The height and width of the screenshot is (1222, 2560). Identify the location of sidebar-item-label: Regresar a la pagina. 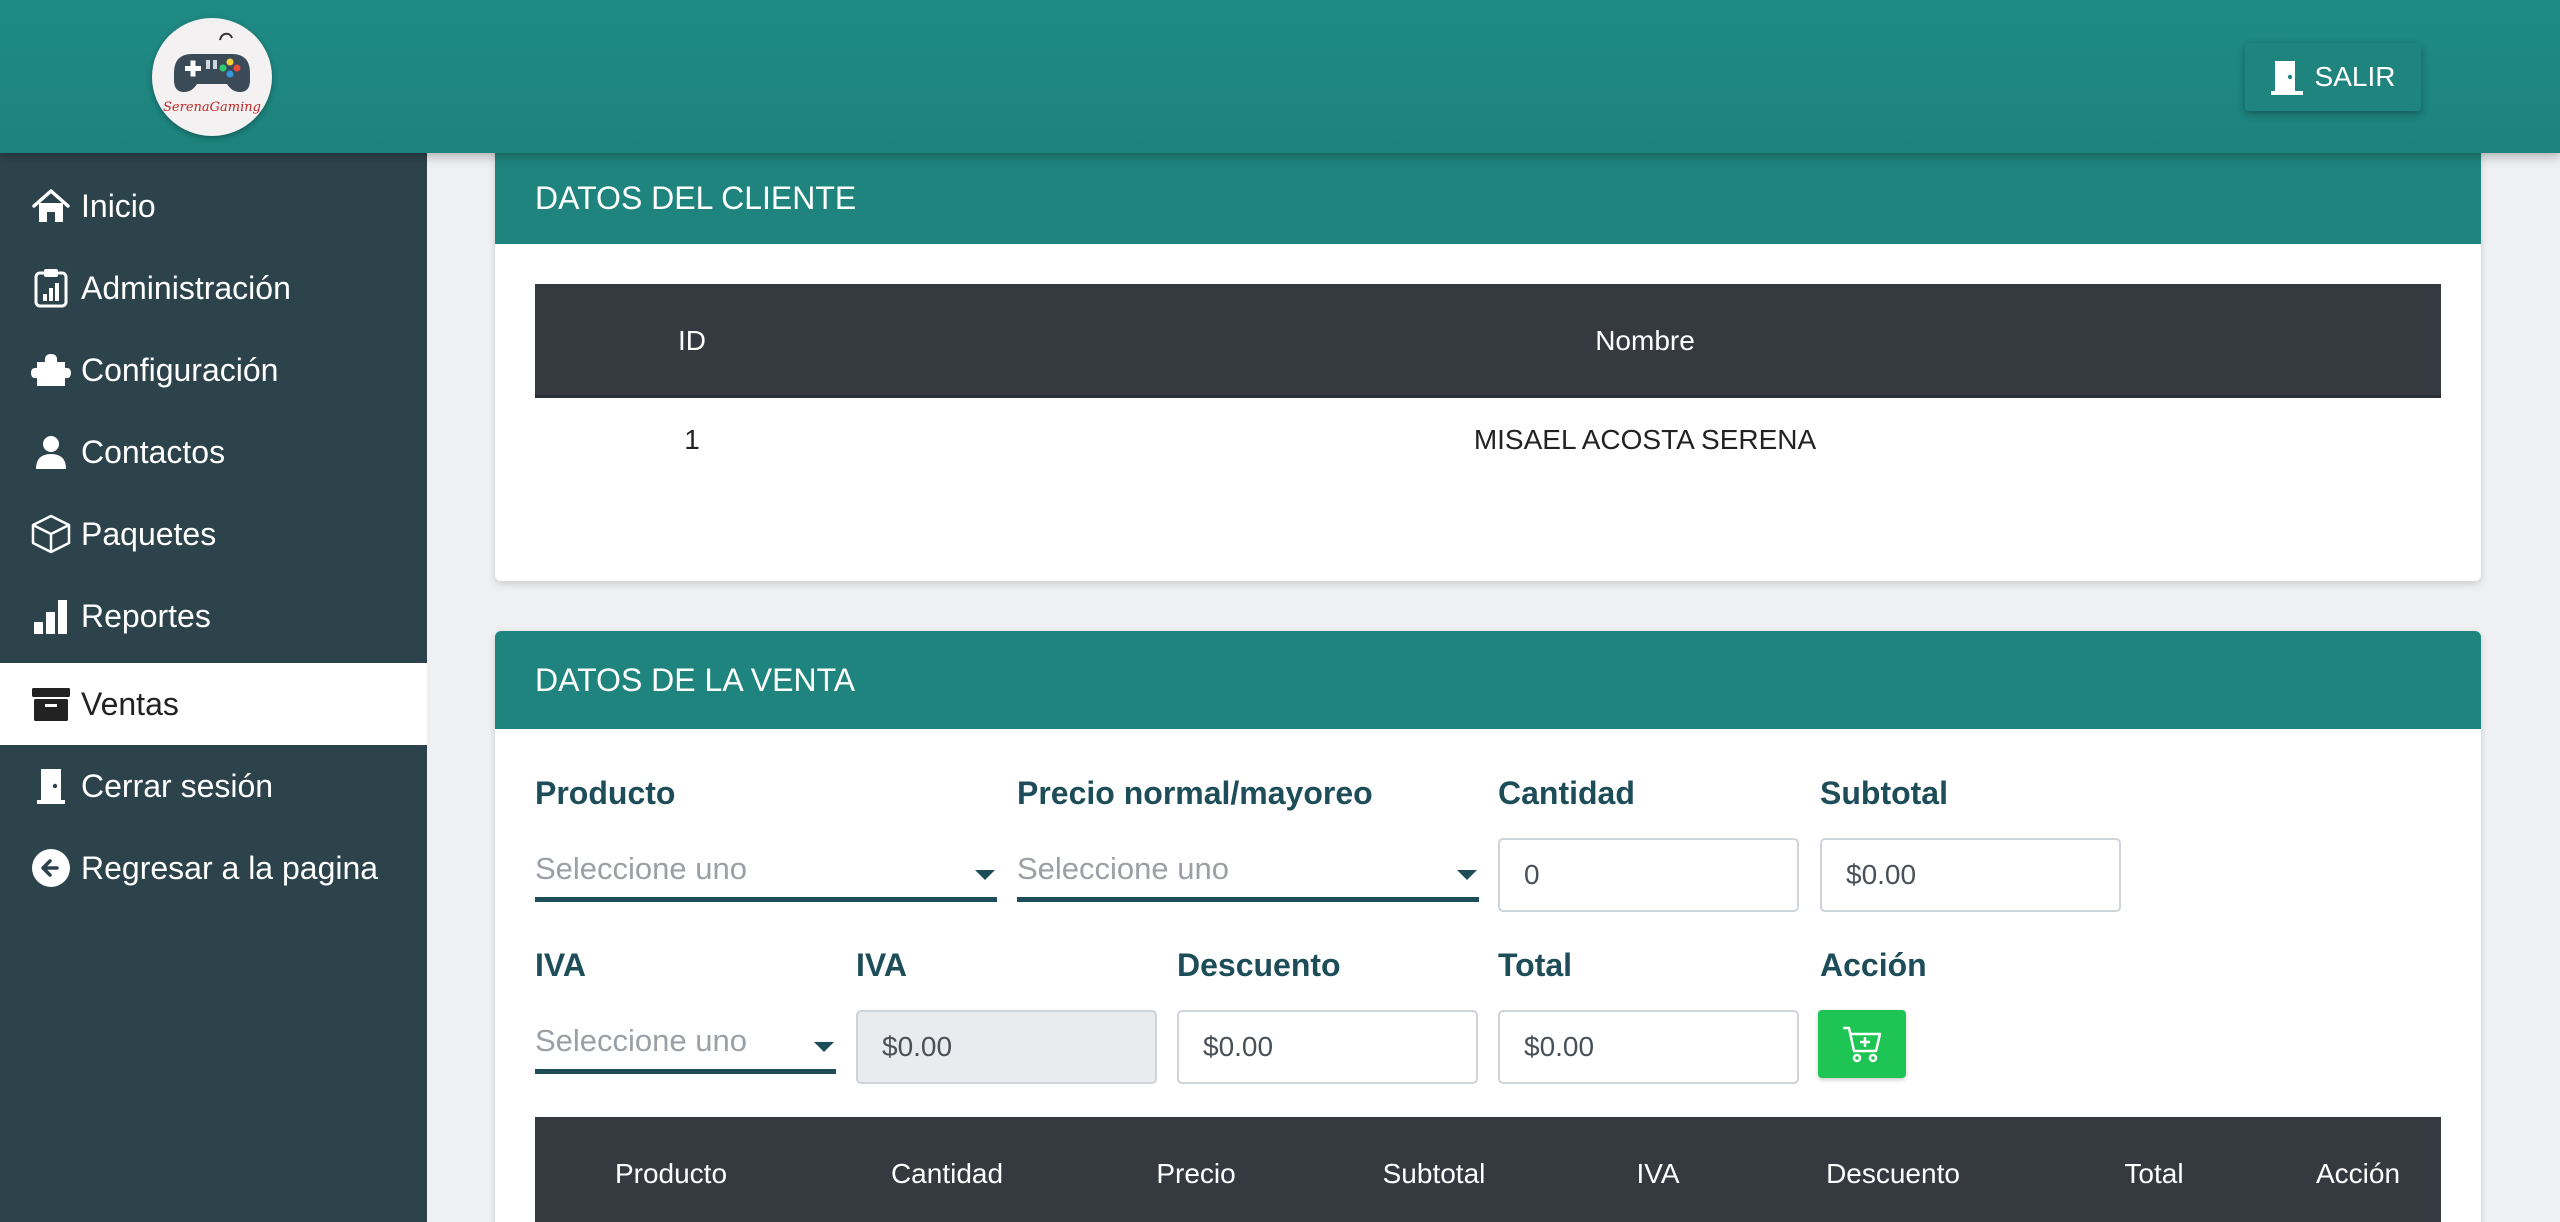
(230, 867).